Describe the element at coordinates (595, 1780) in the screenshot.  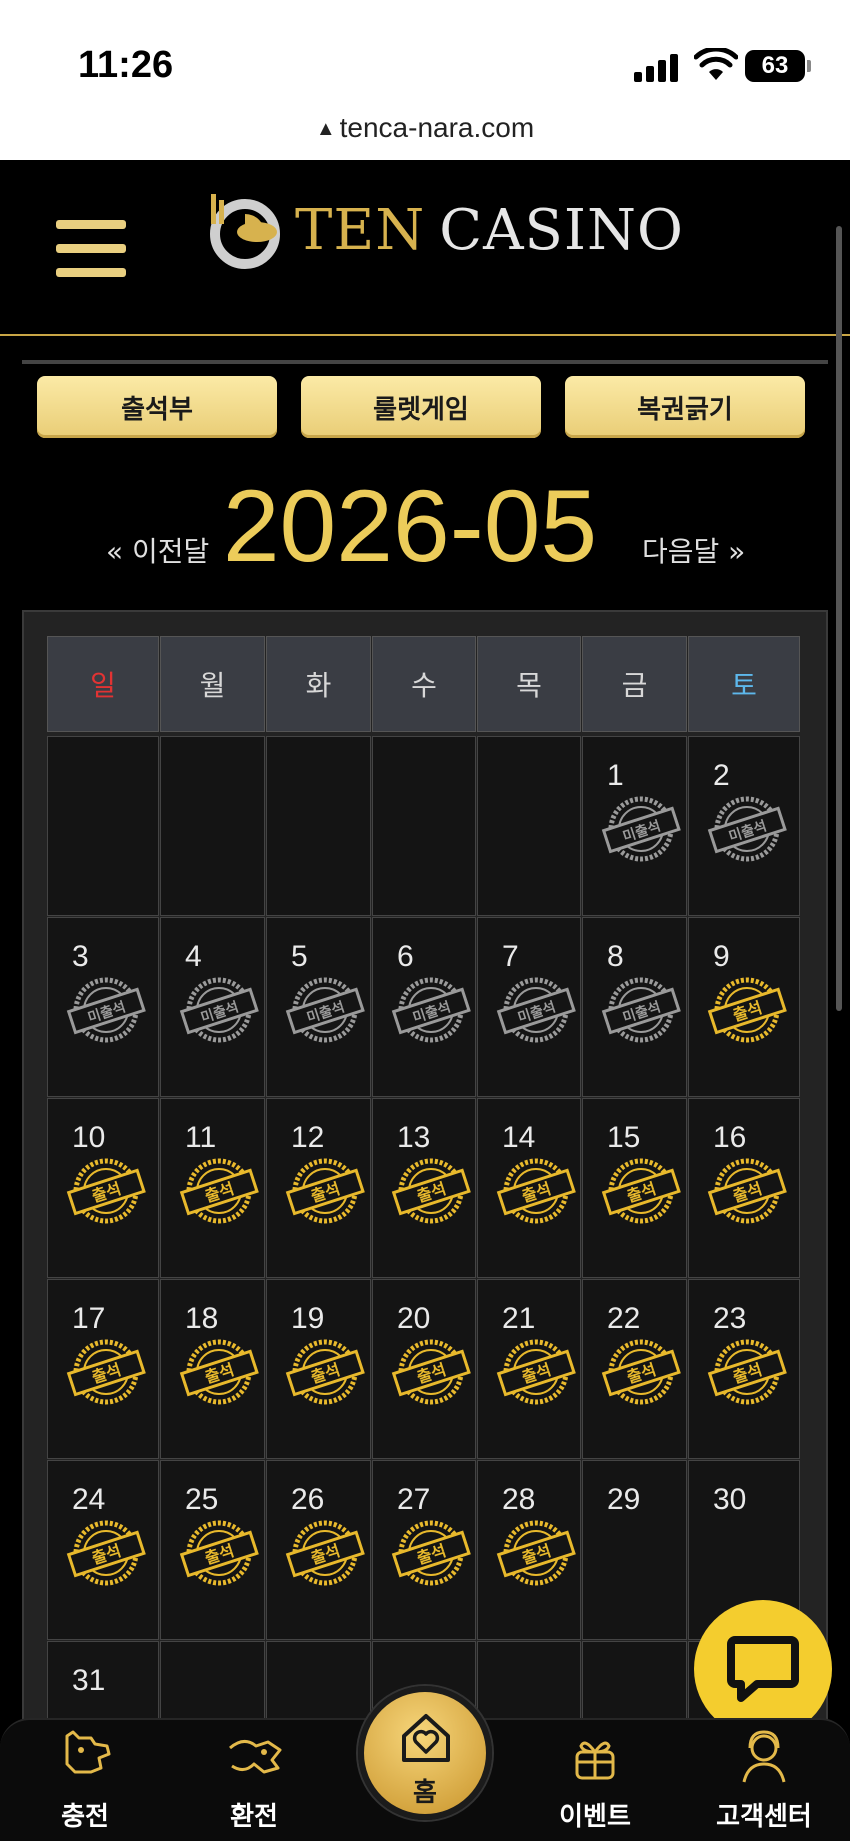
I see `nav-event: 이벤트` at that location.